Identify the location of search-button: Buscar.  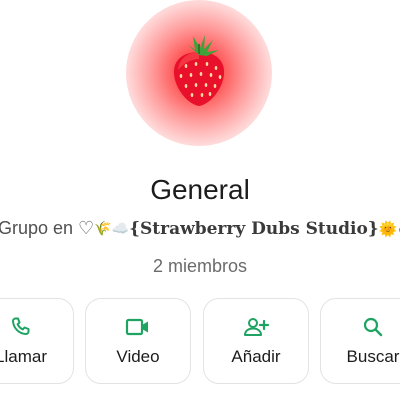
(360, 341).